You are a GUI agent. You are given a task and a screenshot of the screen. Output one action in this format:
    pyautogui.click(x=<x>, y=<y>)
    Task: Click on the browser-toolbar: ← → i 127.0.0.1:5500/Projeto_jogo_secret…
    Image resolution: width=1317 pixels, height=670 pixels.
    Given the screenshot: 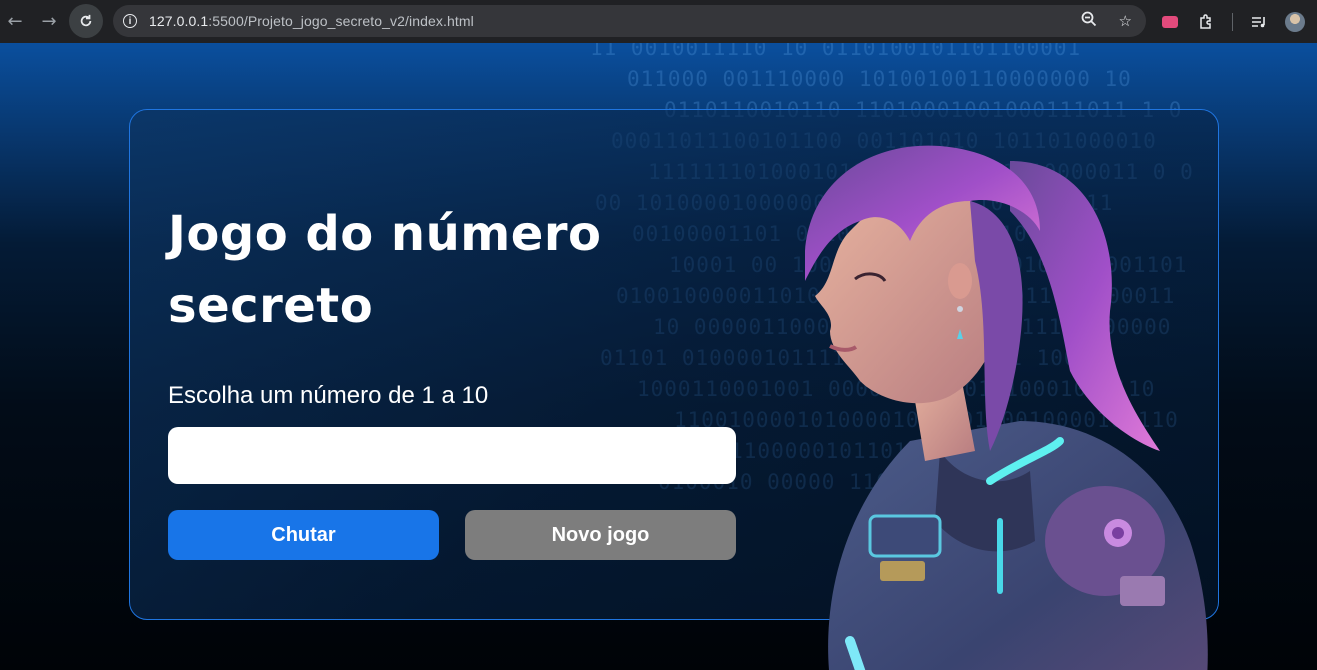 What is the action you would take?
    pyautogui.click(x=658, y=21)
    